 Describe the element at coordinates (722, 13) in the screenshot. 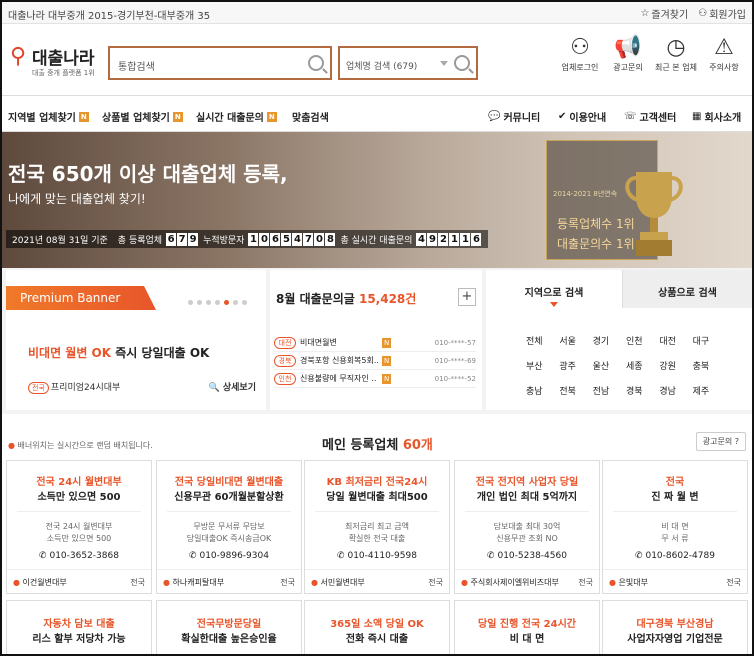

I see `signup-link: ⚇ 회원가입` at that location.